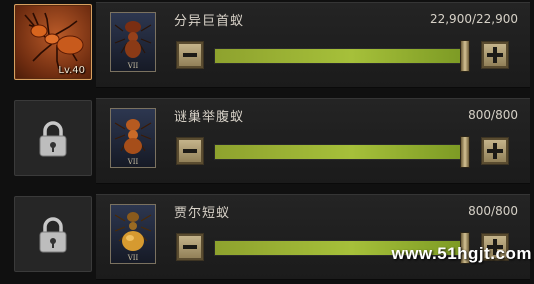  I want to click on giant-head-ant-icon, so click(133, 39).